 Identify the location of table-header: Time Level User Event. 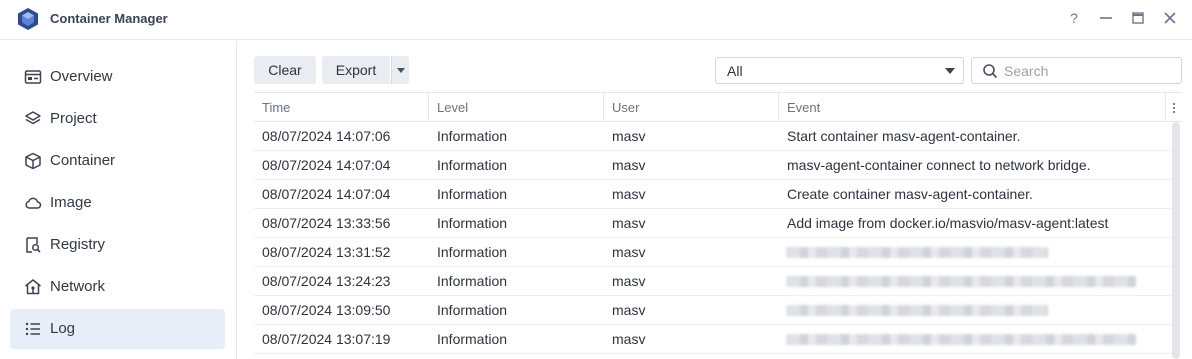
(718, 107).